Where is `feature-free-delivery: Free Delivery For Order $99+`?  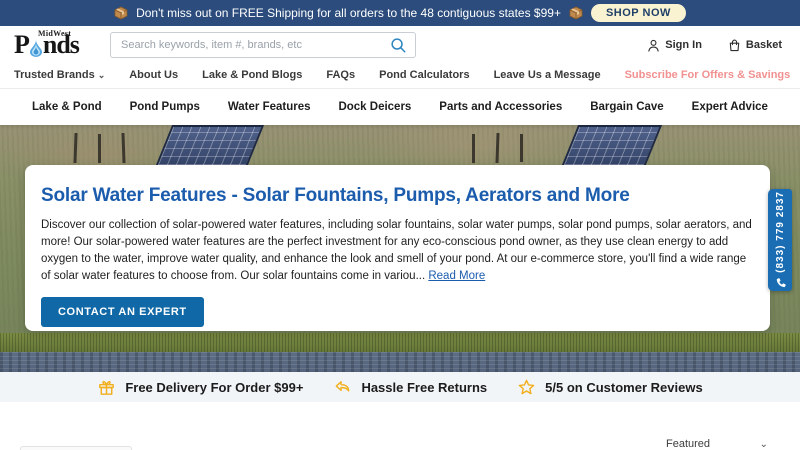 feature-free-delivery: Free Delivery For Order $99+ is located at coordinates (200, 387).